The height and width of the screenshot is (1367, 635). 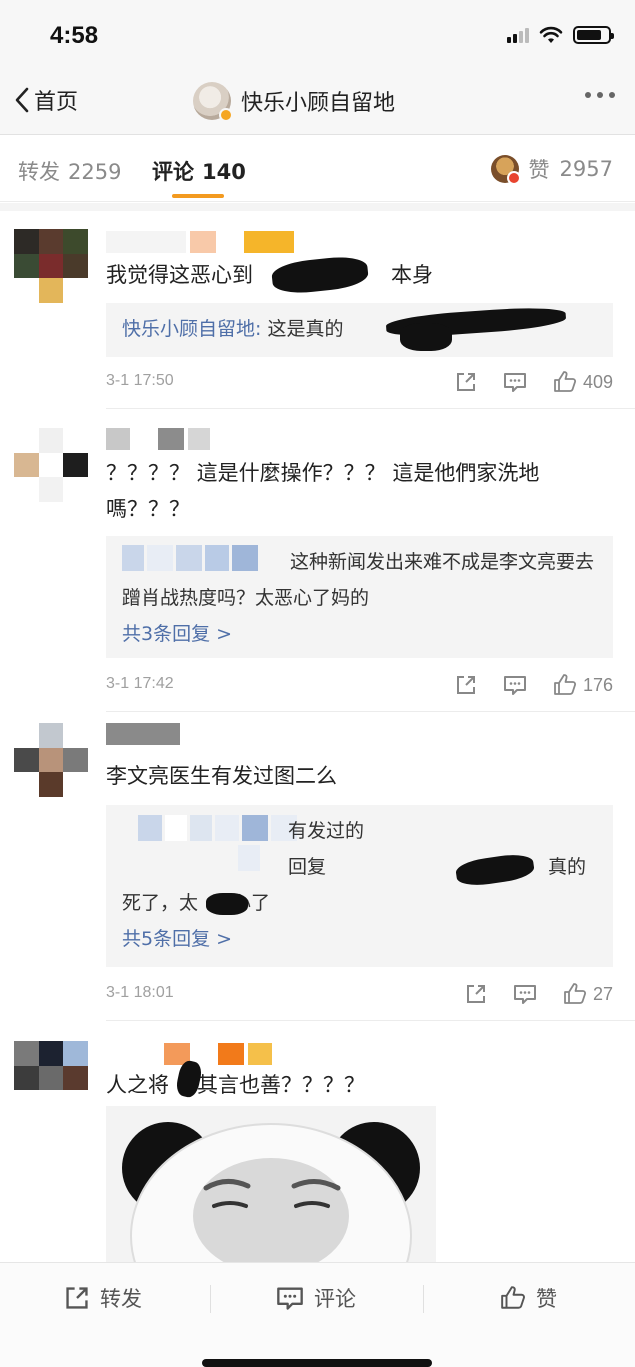 I want to click on like-label: 赞, so click(x=546, y=1299).